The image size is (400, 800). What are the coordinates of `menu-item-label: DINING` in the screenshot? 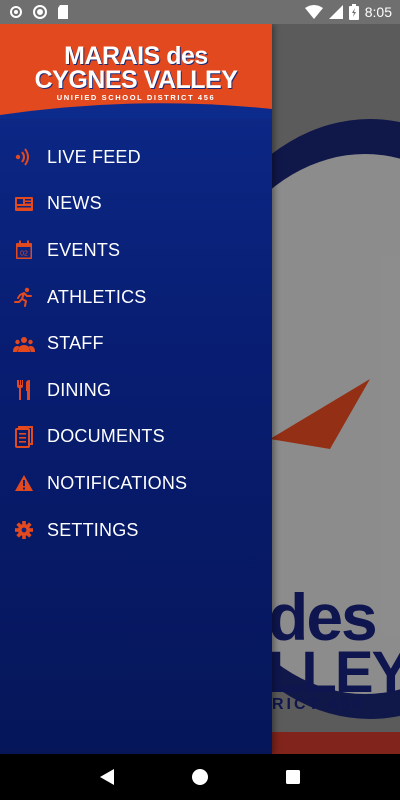 It's located at (79, 389).